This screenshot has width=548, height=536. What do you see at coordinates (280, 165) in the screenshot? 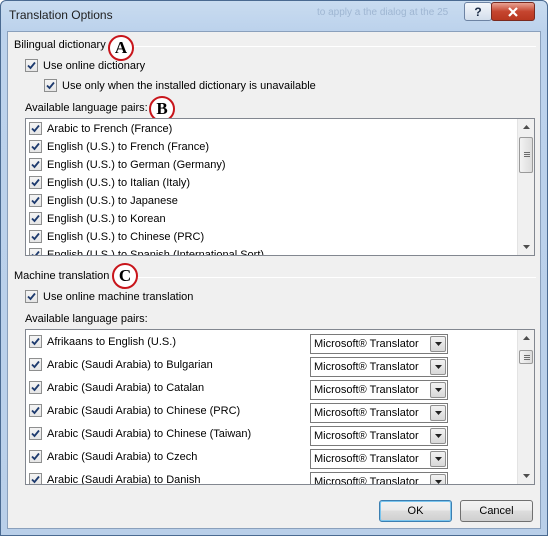
I see `dictionary-pair-row: English (U.S.) to German (Germany)` at bounding box center [280, 165].